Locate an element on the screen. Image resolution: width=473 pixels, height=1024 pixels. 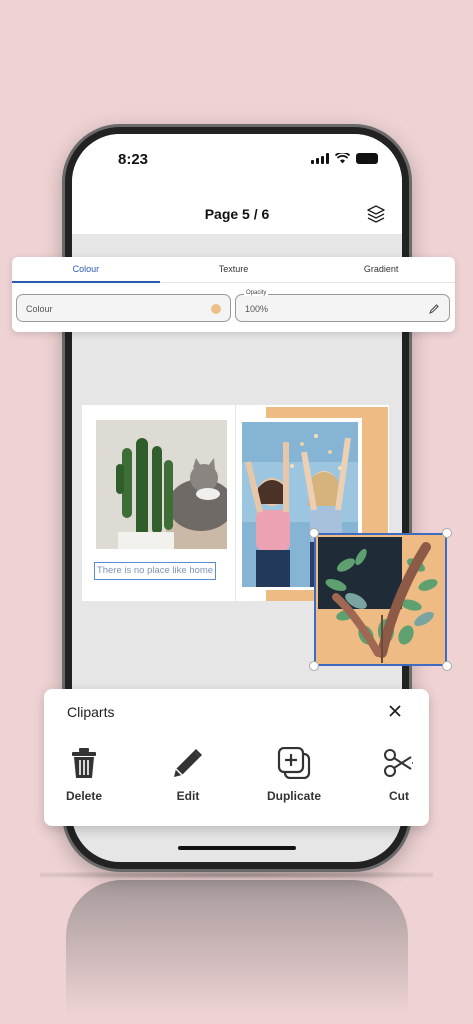
tab-gradient: Gradient is located at coordinates (381, 269).